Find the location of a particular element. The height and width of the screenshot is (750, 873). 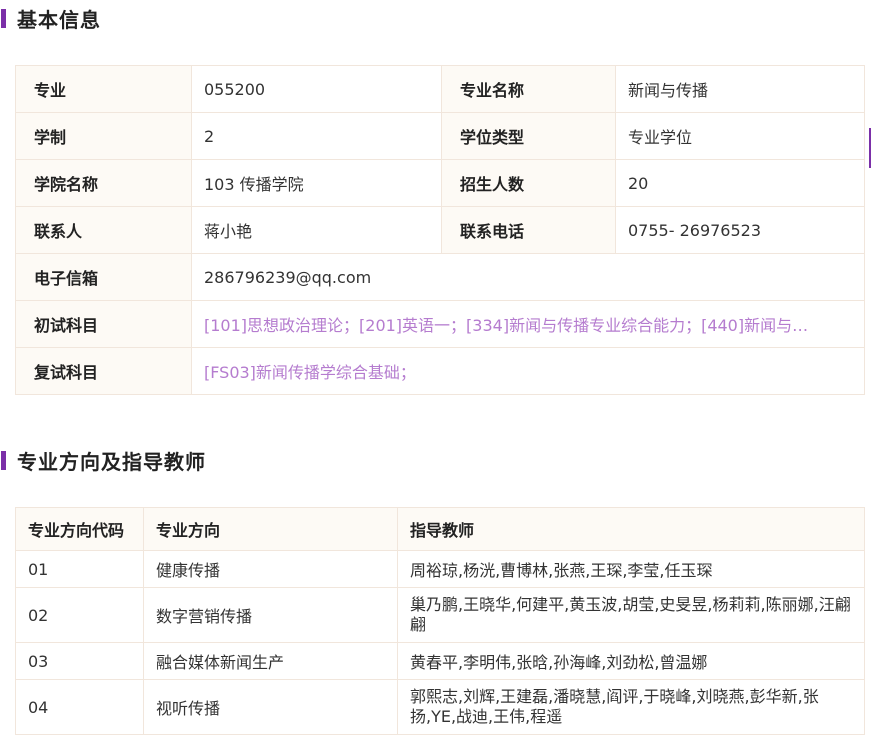

phone-value: 0755- 26976523 is located at coordinates (740, 230).